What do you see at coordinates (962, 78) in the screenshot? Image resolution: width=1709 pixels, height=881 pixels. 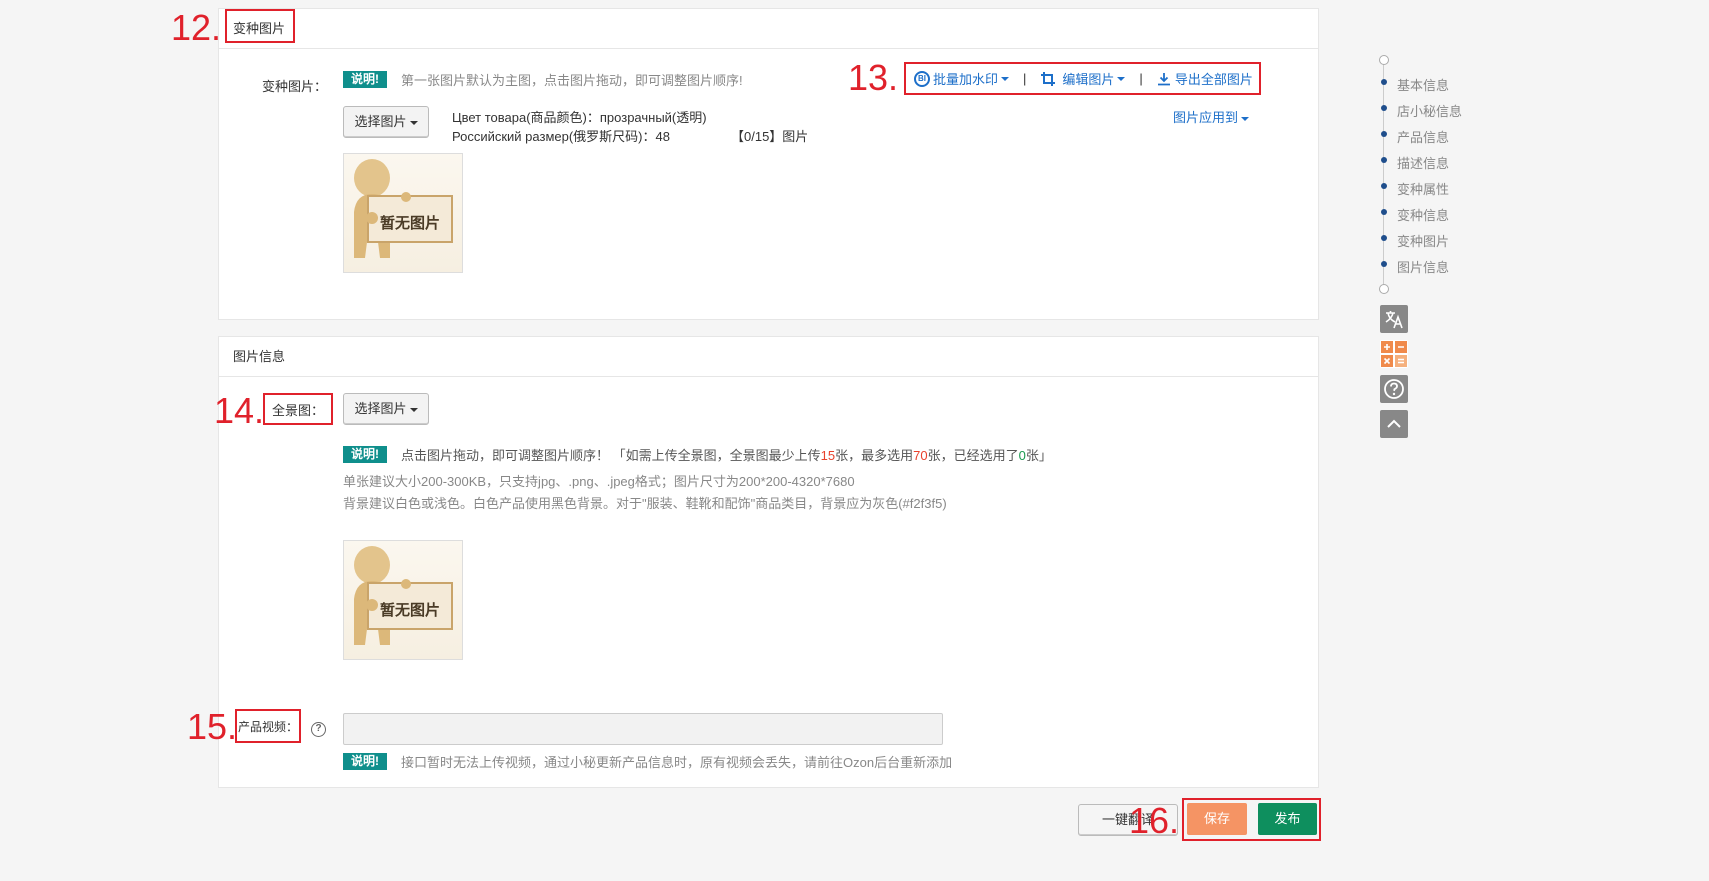 I see `batch-watermark-button: BI 批量加水印` at bounding box center [962, 78].